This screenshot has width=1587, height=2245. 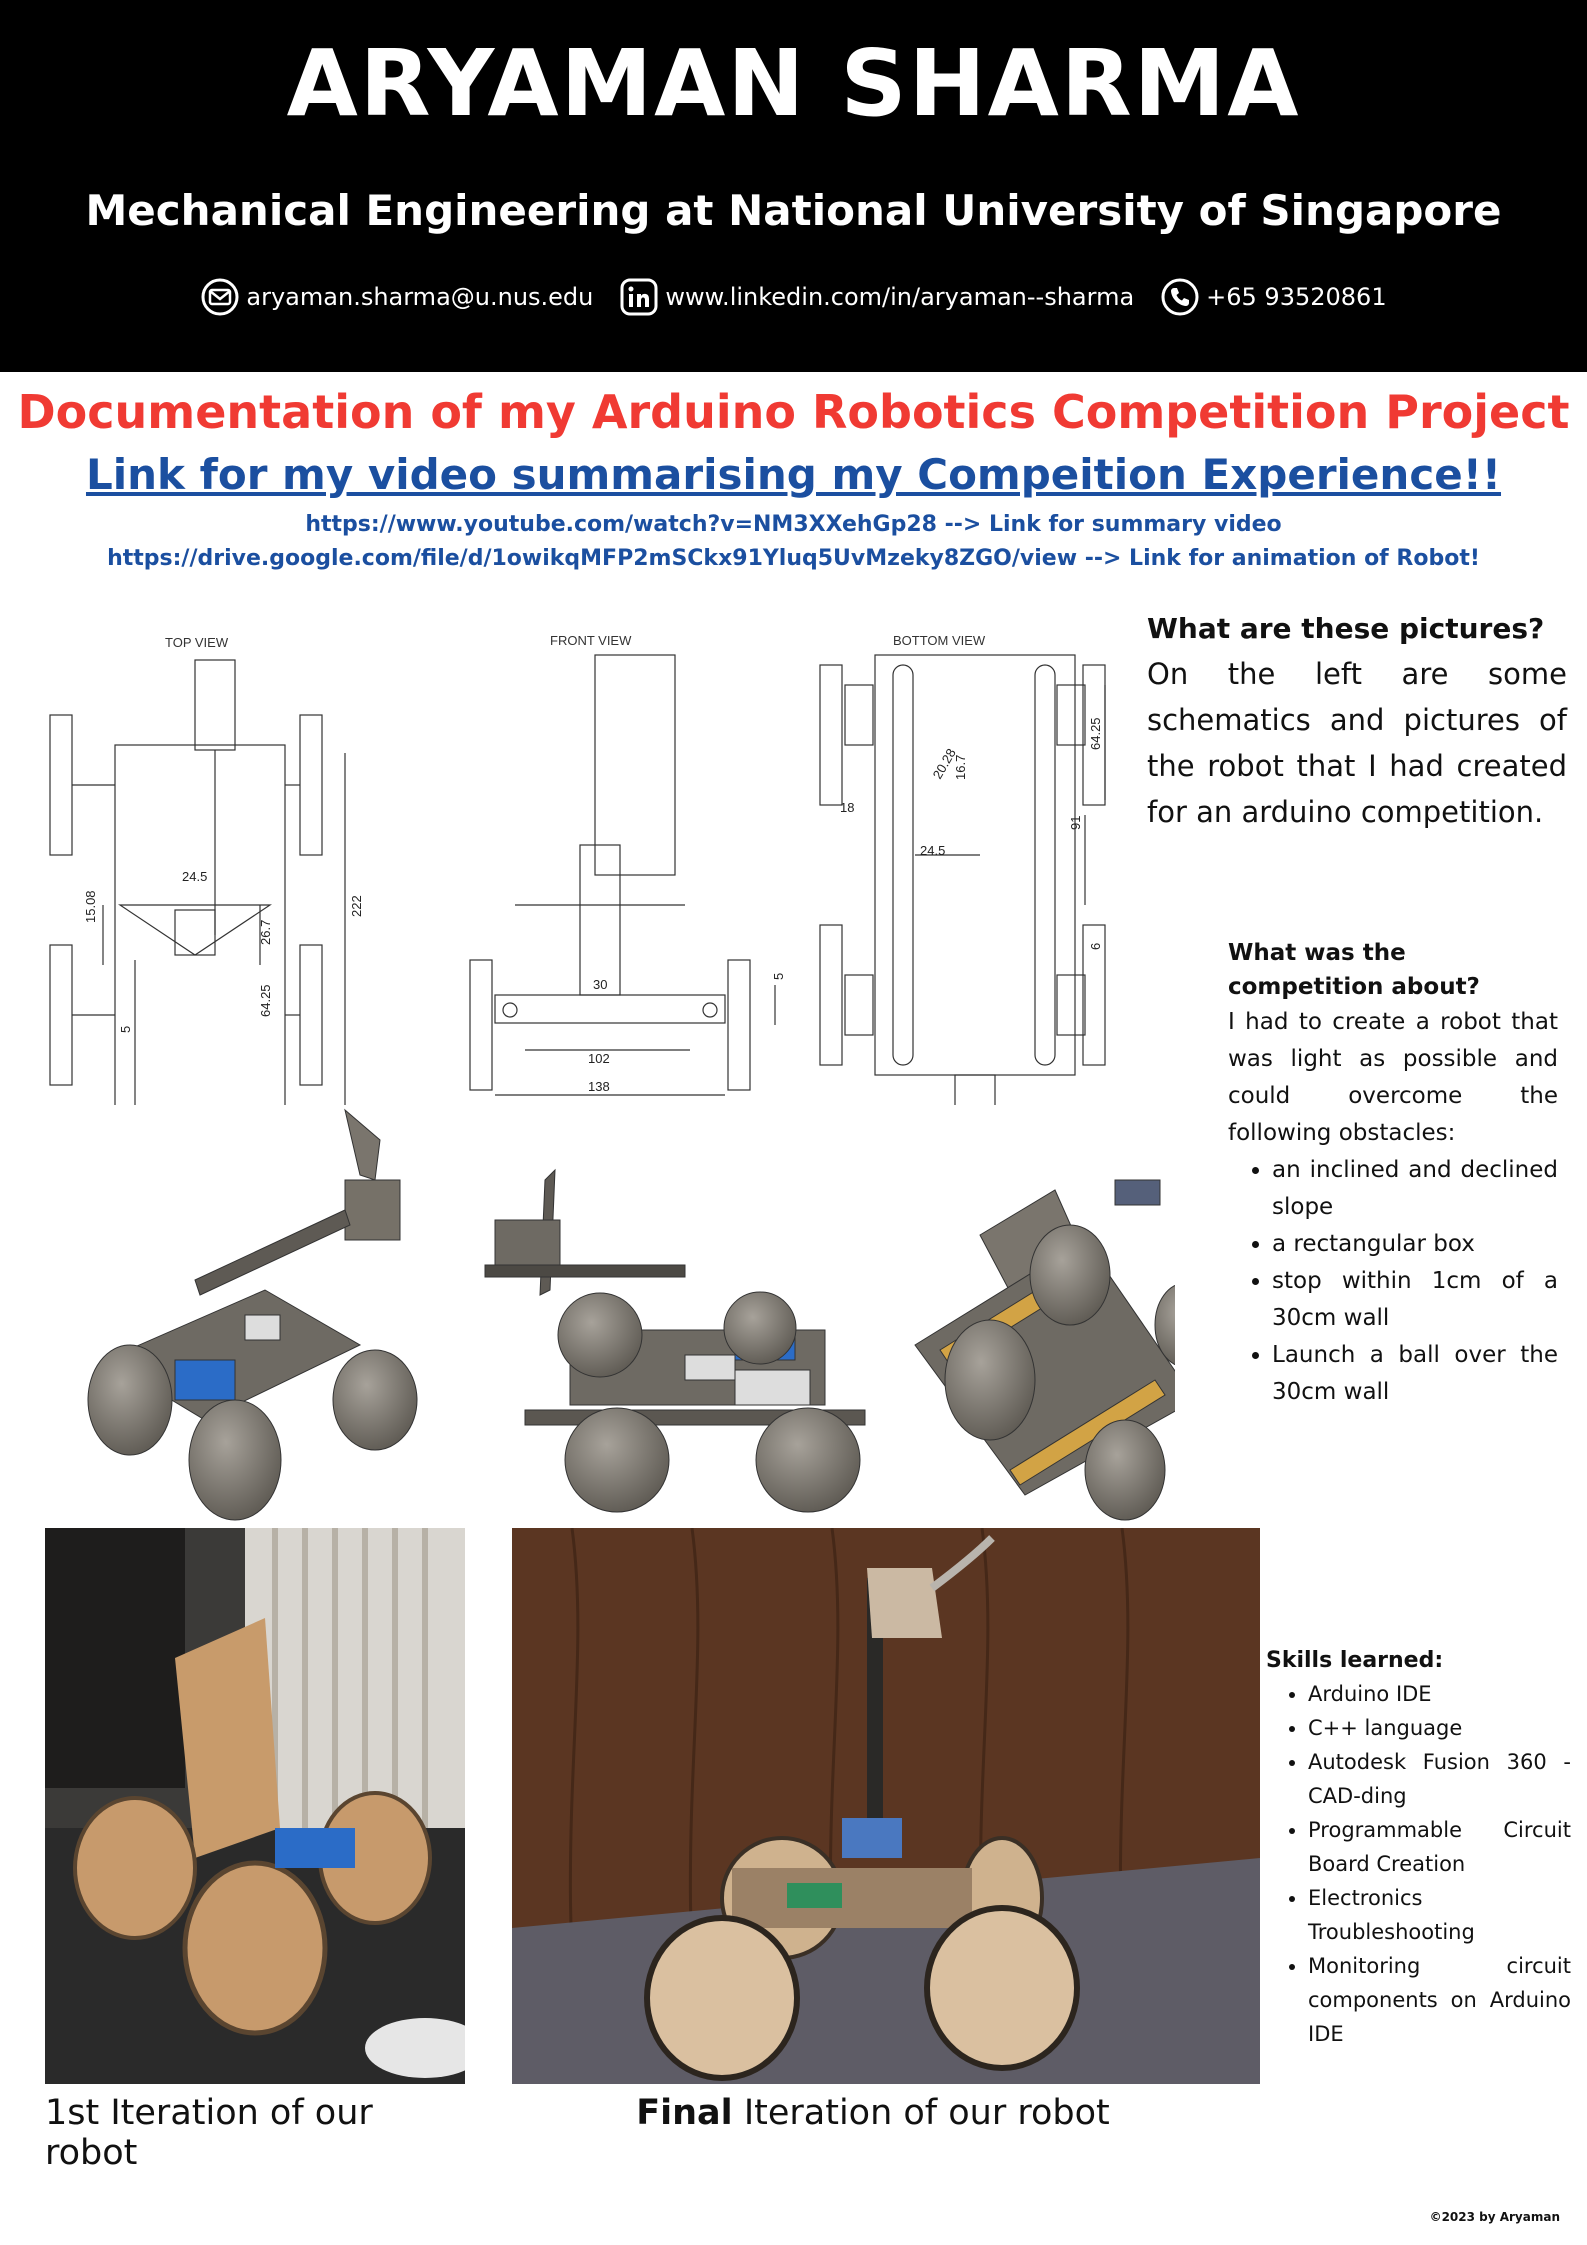 I want to click on list-item: a rectangular box, so click(x=1415, y=1244).